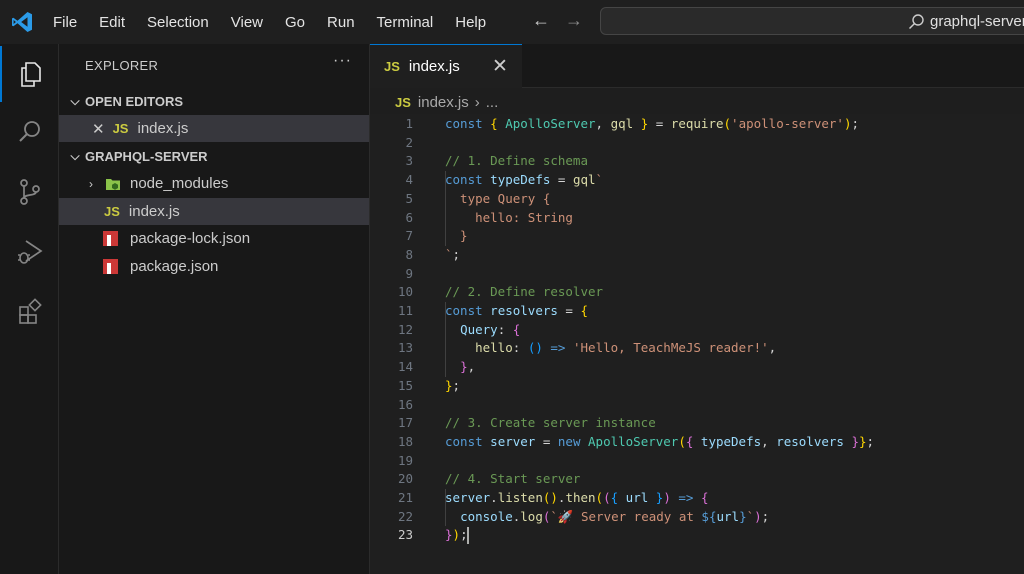 The image size is (1024, 574). I want to click on menu-run: Run, so click(341, 22).